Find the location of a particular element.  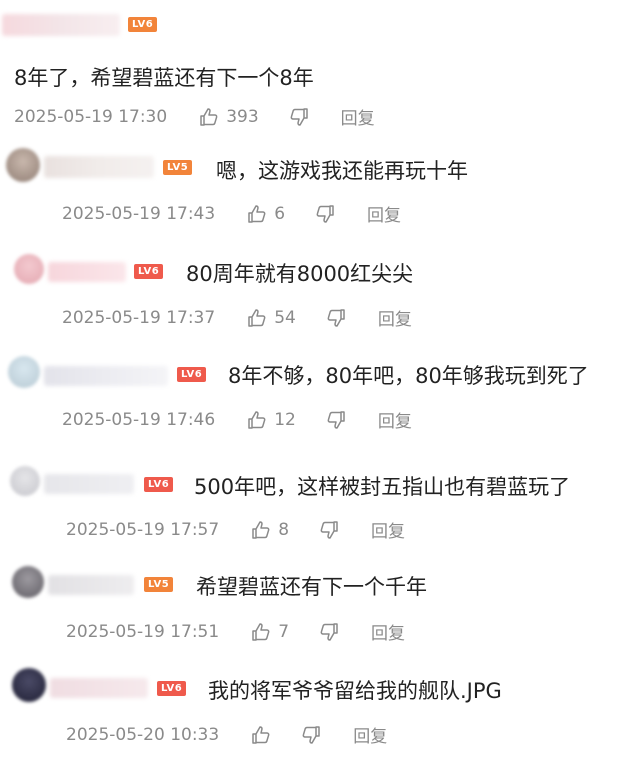

comment-meta: 2025-05-19 17:37 54 回复 is located at coordinates (237, 318).